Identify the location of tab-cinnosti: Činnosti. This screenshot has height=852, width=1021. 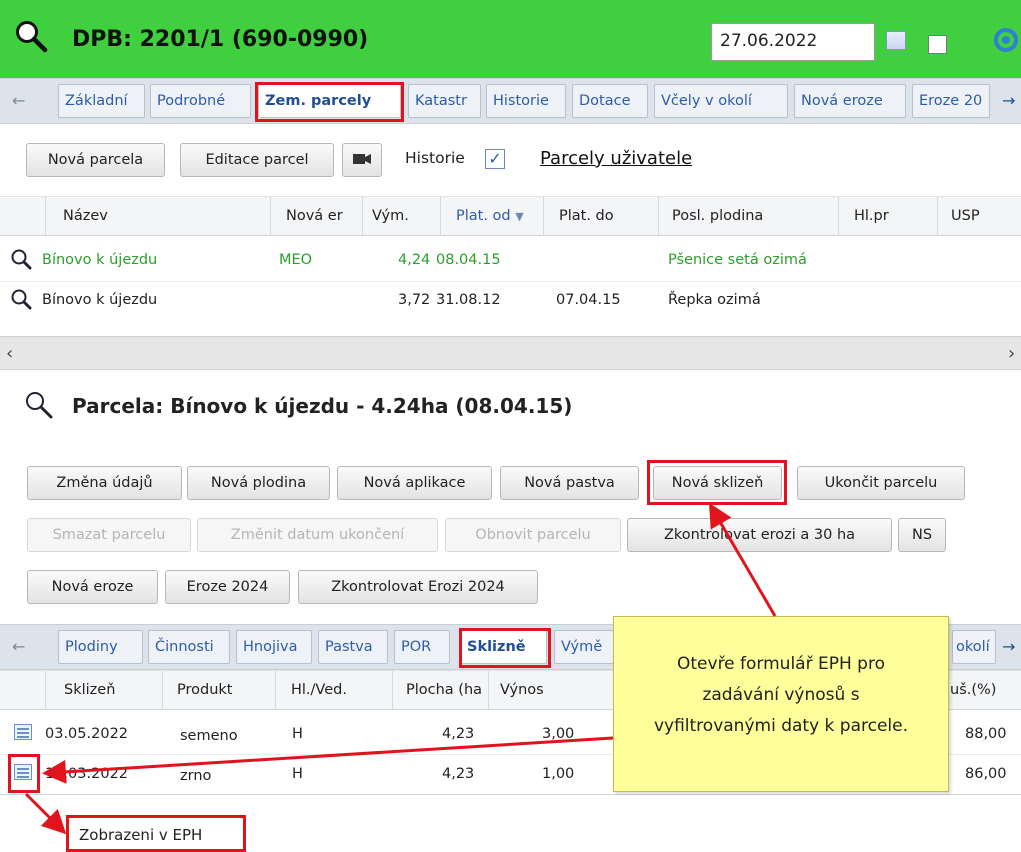
(189, 647).